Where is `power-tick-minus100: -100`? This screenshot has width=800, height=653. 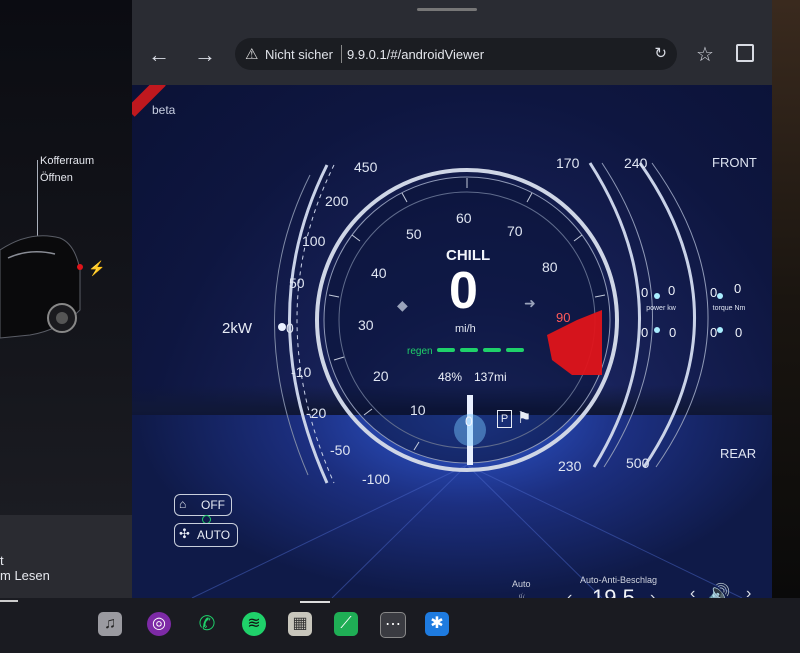
power-tick-minus100: -100 is located at coordinates (376, 479).